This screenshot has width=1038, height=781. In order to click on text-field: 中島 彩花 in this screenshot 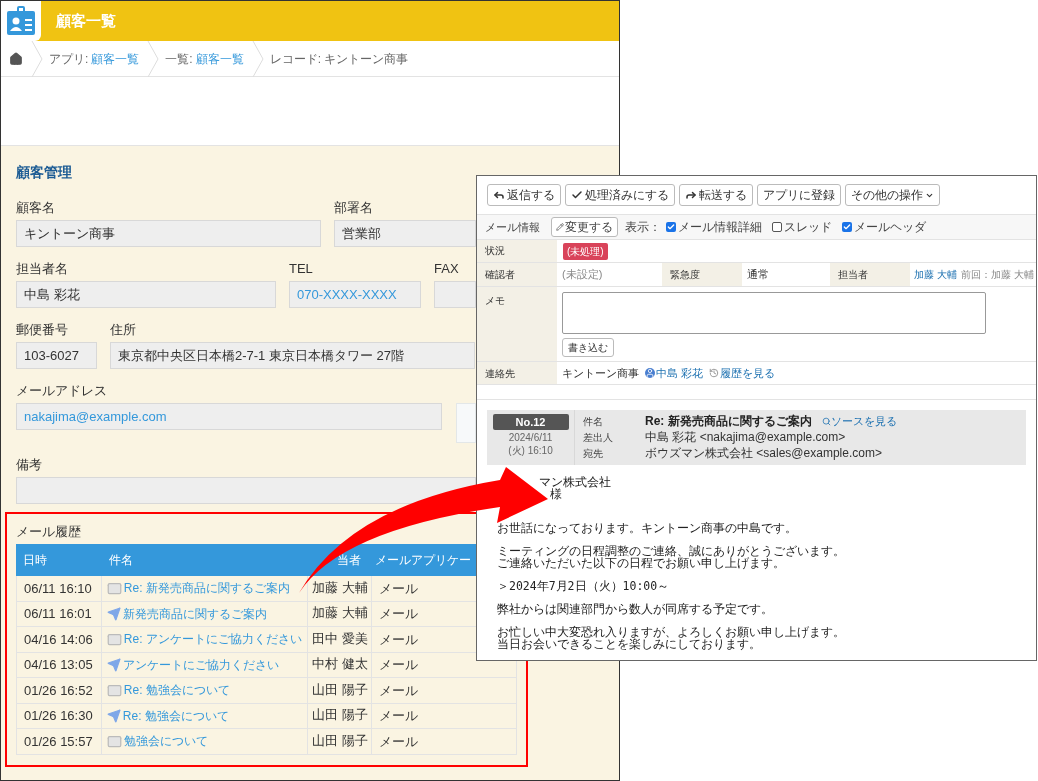, I will do `click(146, 294)`.